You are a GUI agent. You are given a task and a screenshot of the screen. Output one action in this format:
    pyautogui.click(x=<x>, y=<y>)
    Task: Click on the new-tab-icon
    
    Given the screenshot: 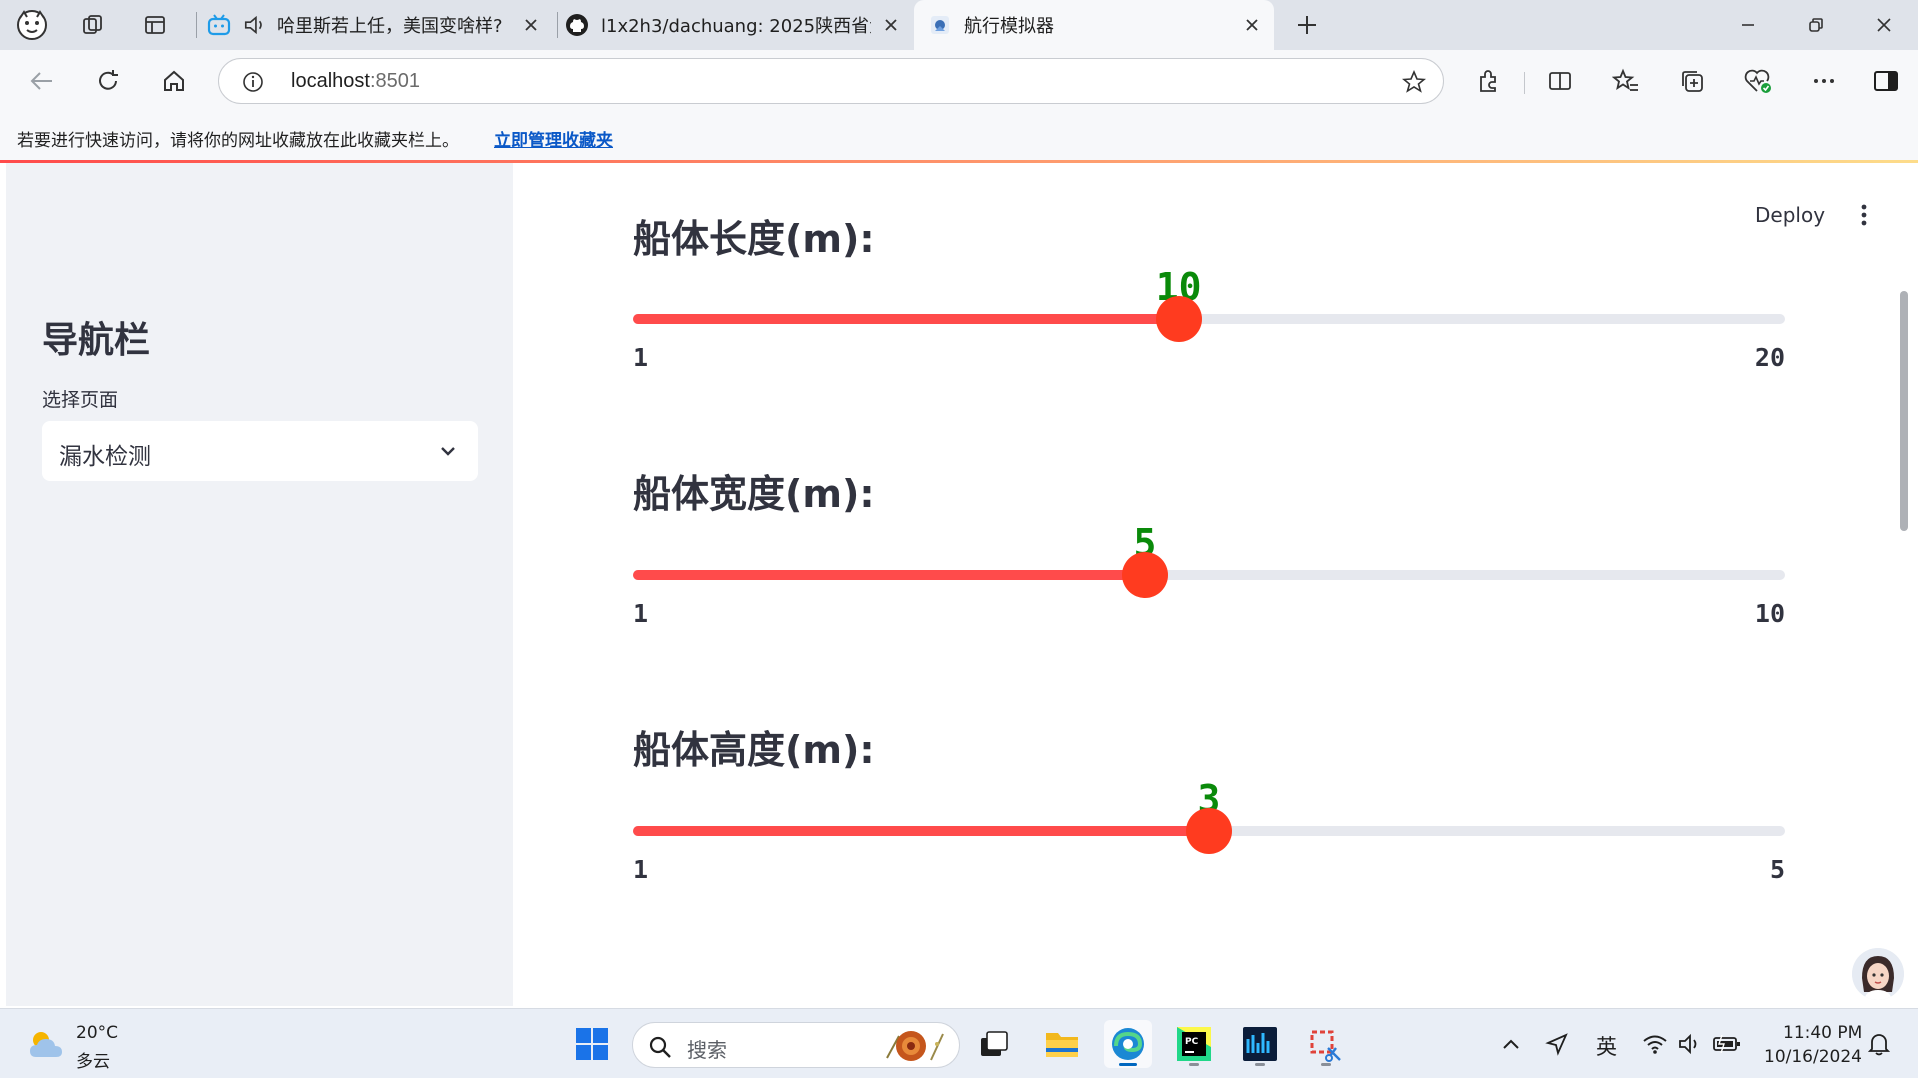 What is the action you would take?
    pyautogui.click(x=1307, y=25)
    